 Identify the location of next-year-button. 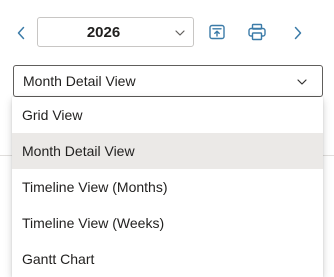
(298, 33).